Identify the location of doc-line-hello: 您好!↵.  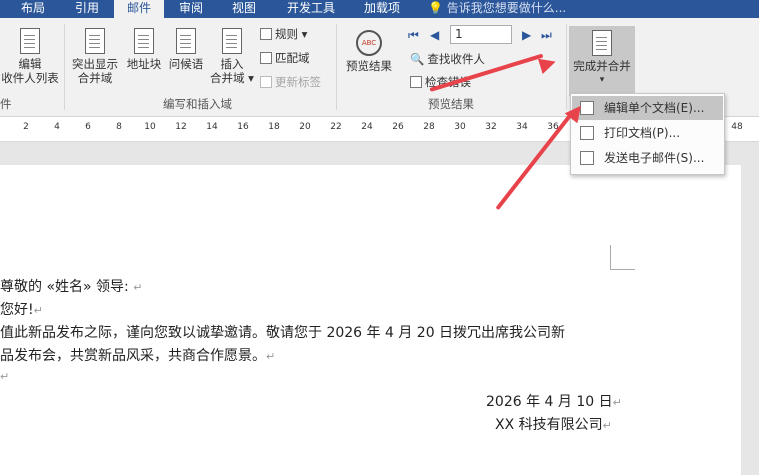
(21, 309).